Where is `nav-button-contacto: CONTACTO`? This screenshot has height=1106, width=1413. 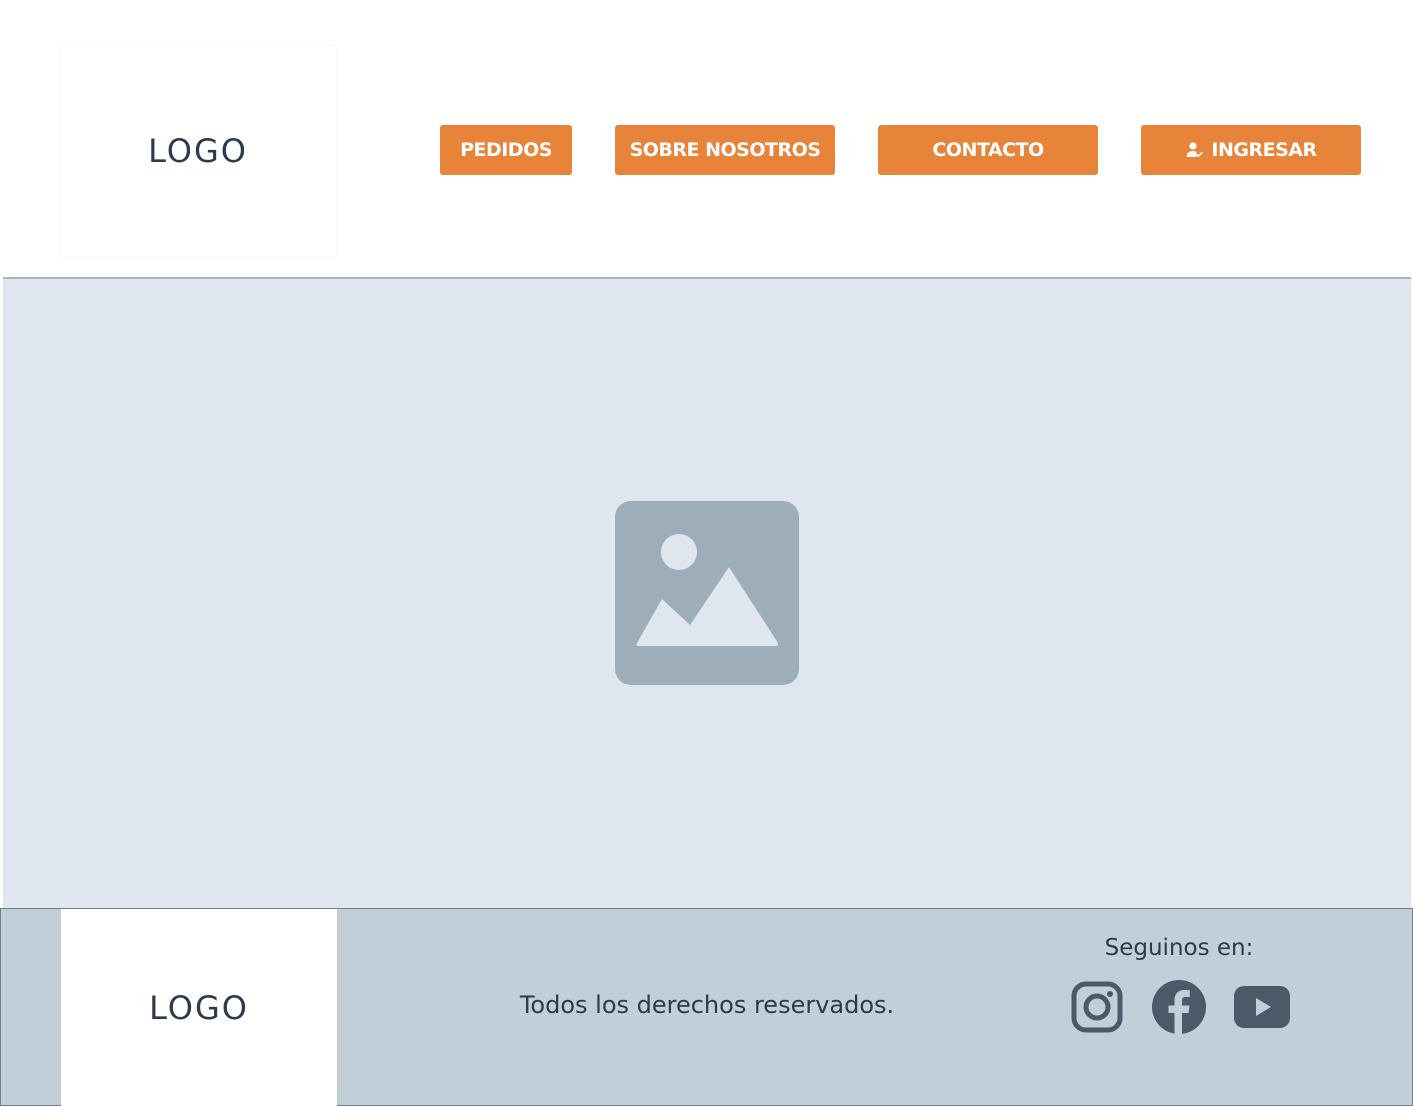 nav-button-contacto: CONTACTO is located at coordinates (988, 150).